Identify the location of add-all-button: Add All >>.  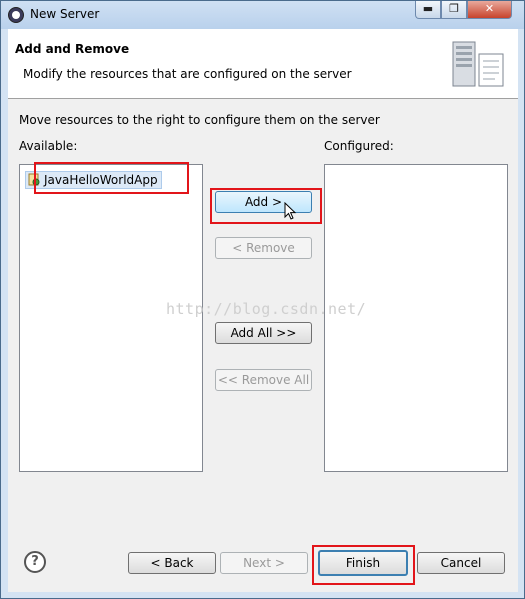
(263, 333).